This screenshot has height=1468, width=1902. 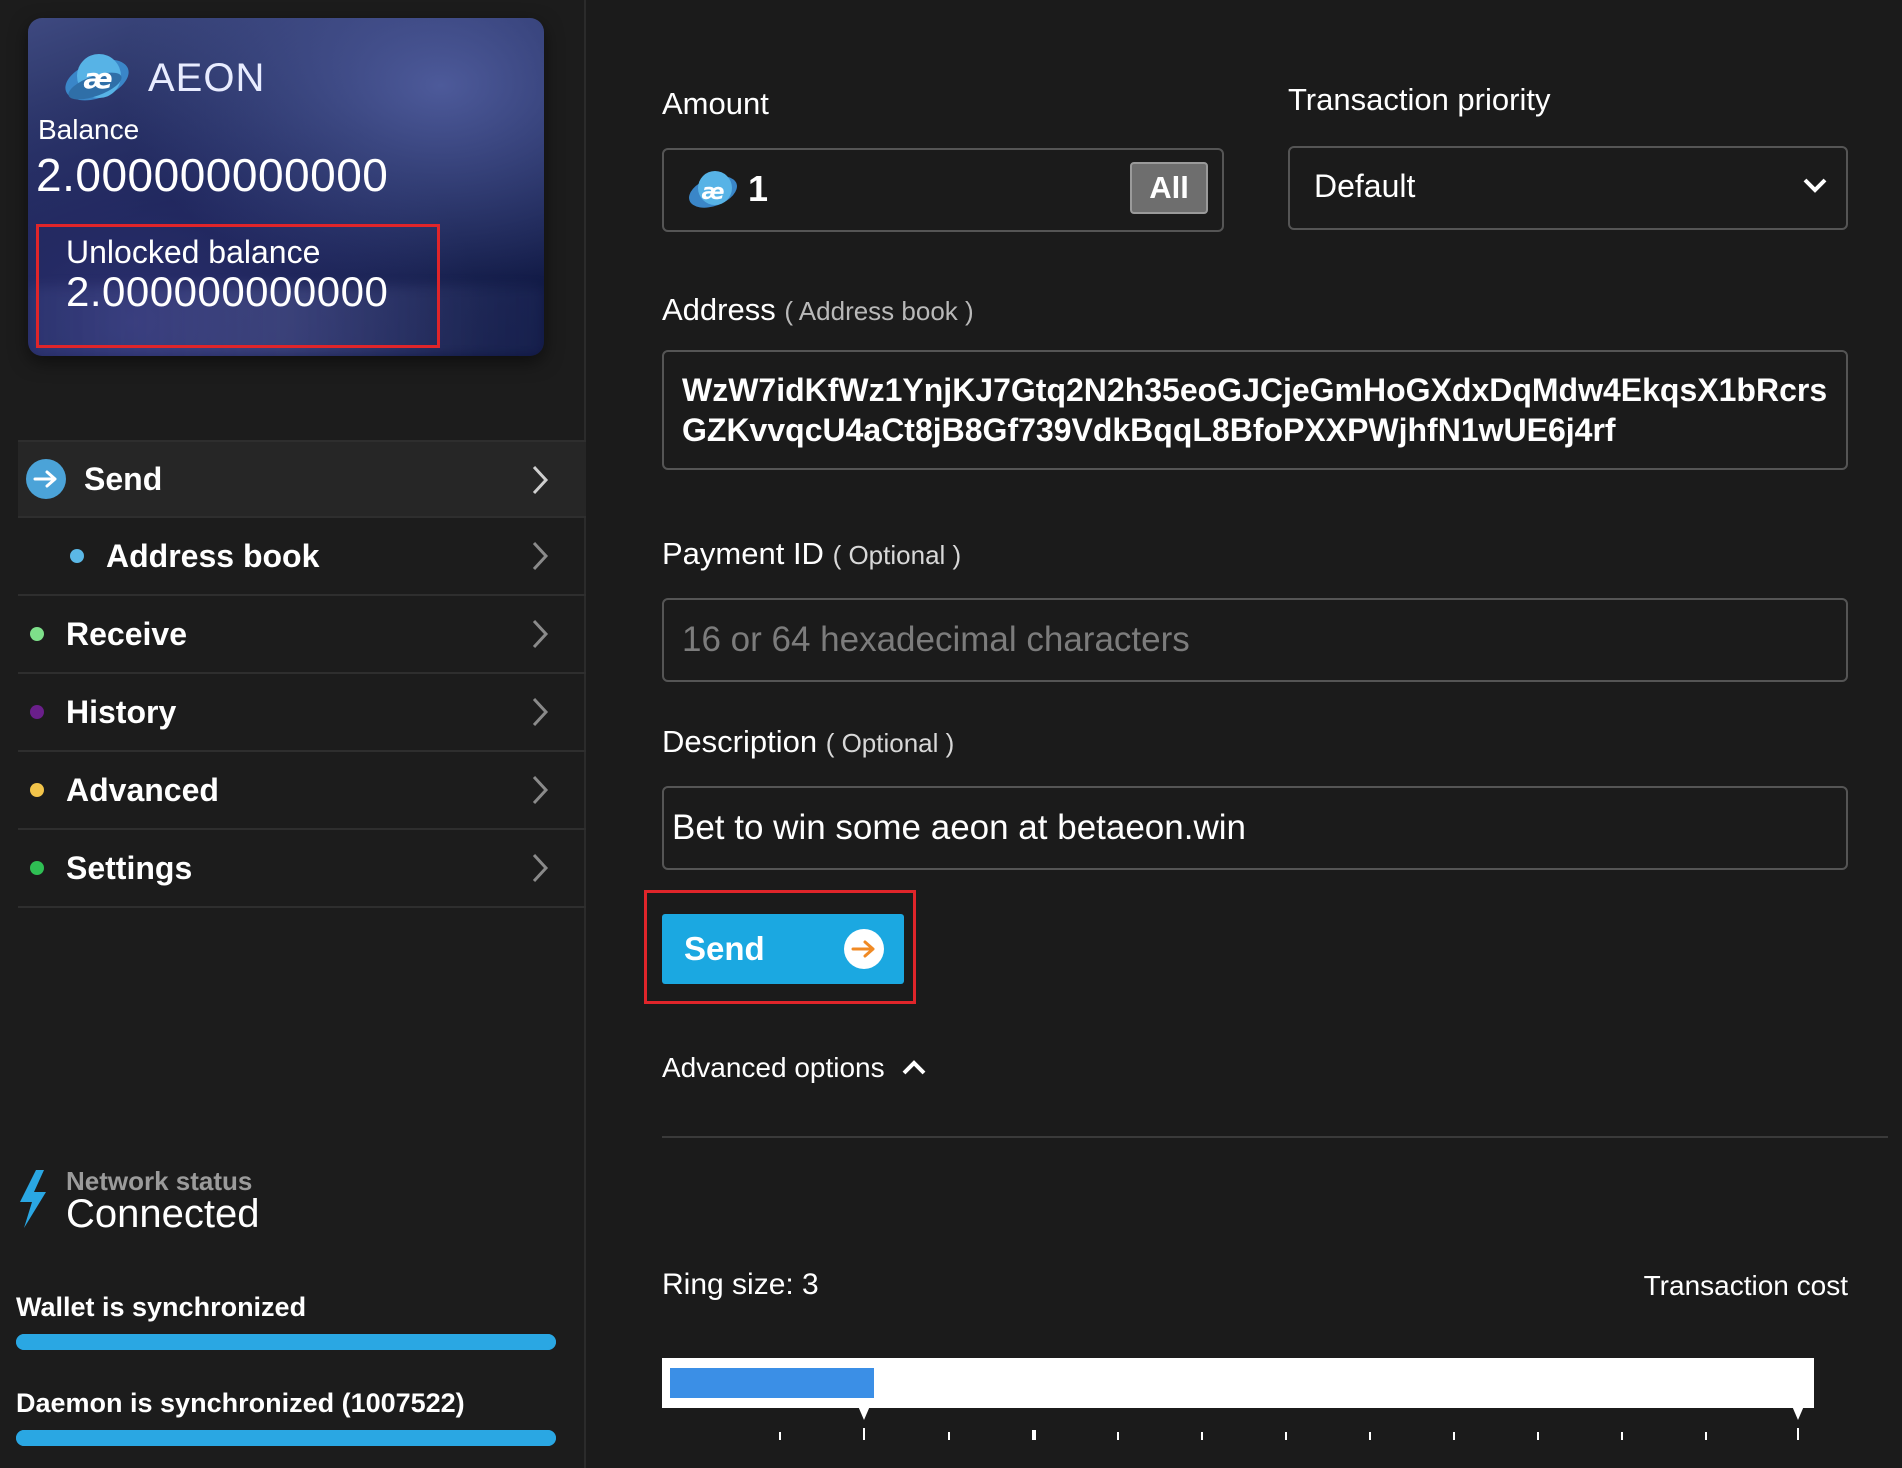 I want to click on brand-name: AEON, so click(x=207, y=78).